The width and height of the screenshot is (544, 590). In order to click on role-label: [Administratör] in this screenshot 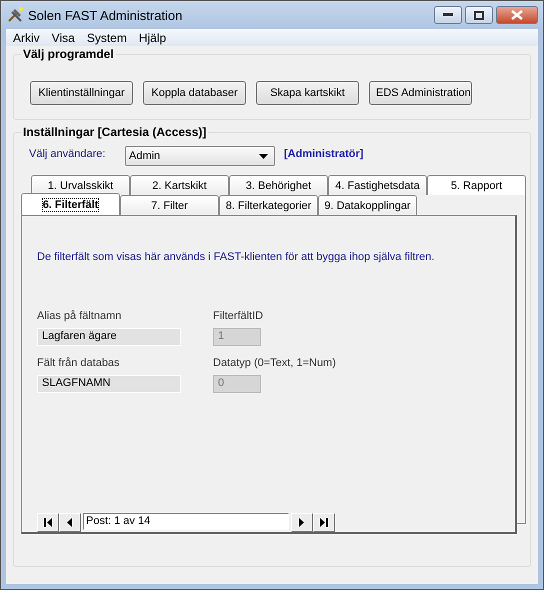, I will do `click(324, 154)`.